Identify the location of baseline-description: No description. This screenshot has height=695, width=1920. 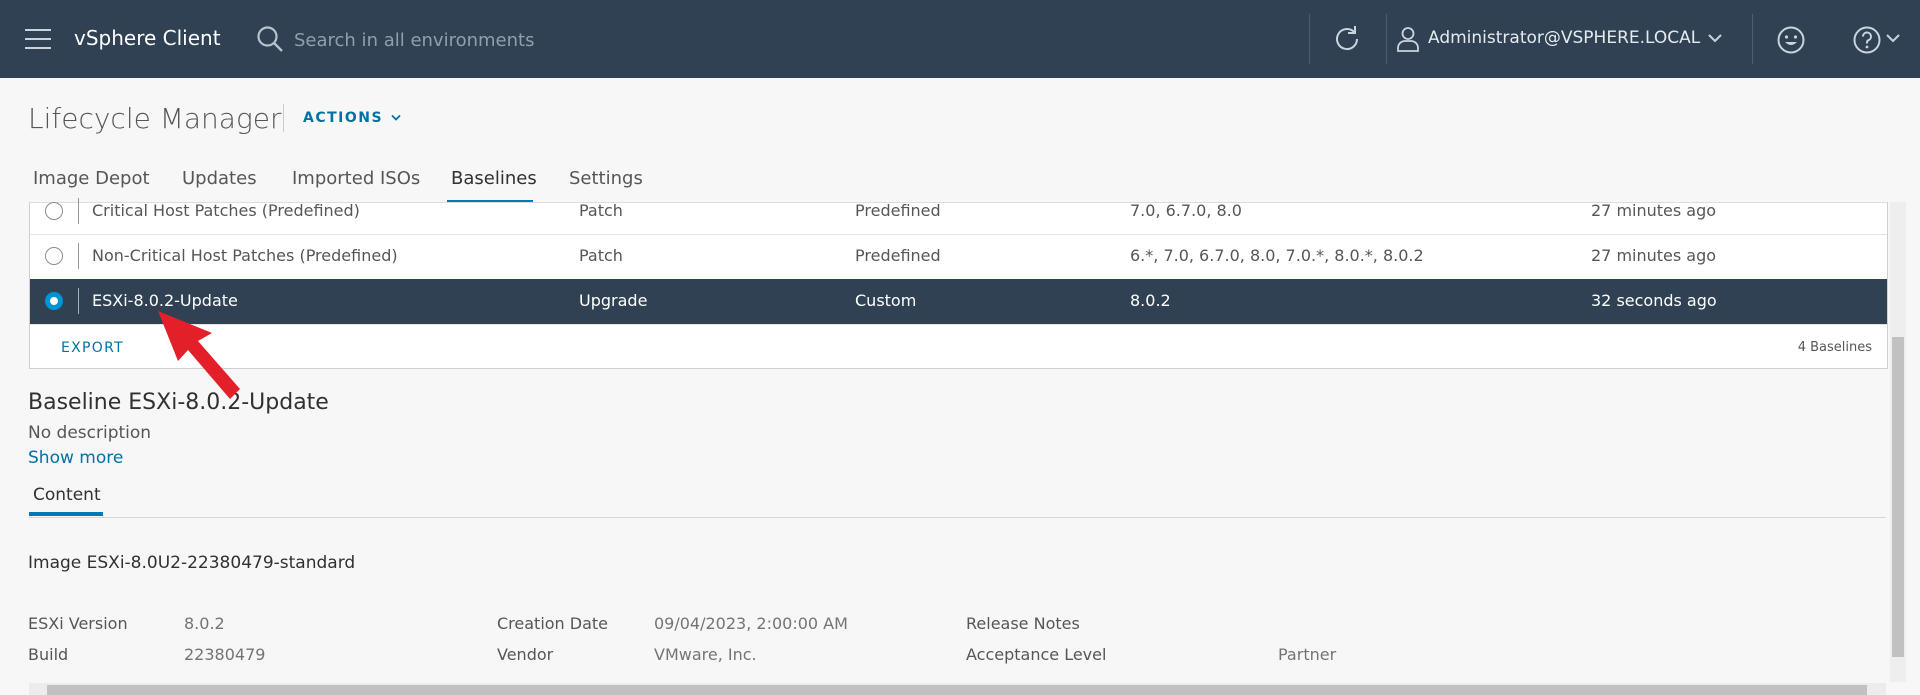
(90, 433).